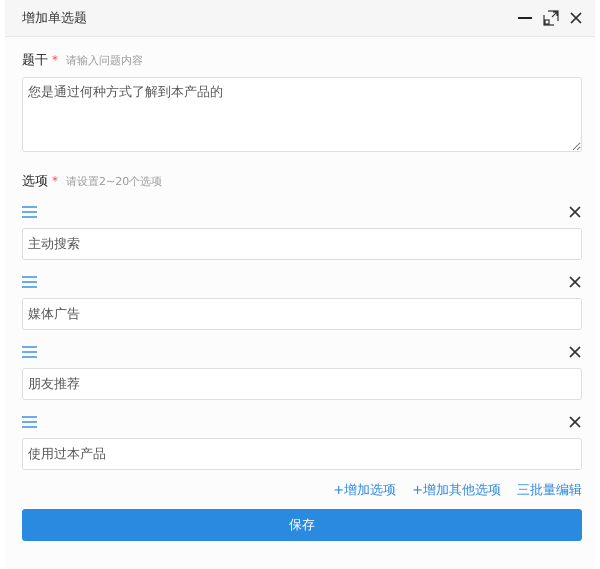 The image size is (600, 569). I want to click on save-button: 保存, so click(302, 525).